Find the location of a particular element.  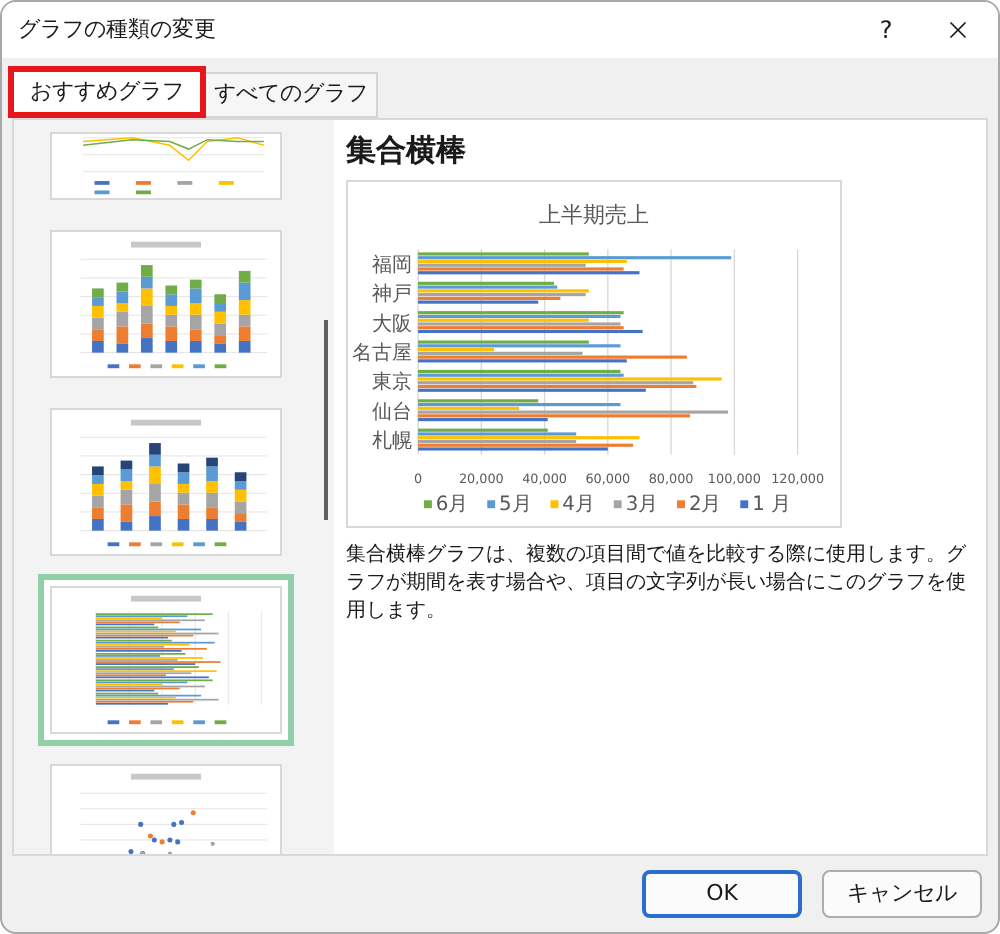

category-label: 神戸 is located at coordinates (392, 294).